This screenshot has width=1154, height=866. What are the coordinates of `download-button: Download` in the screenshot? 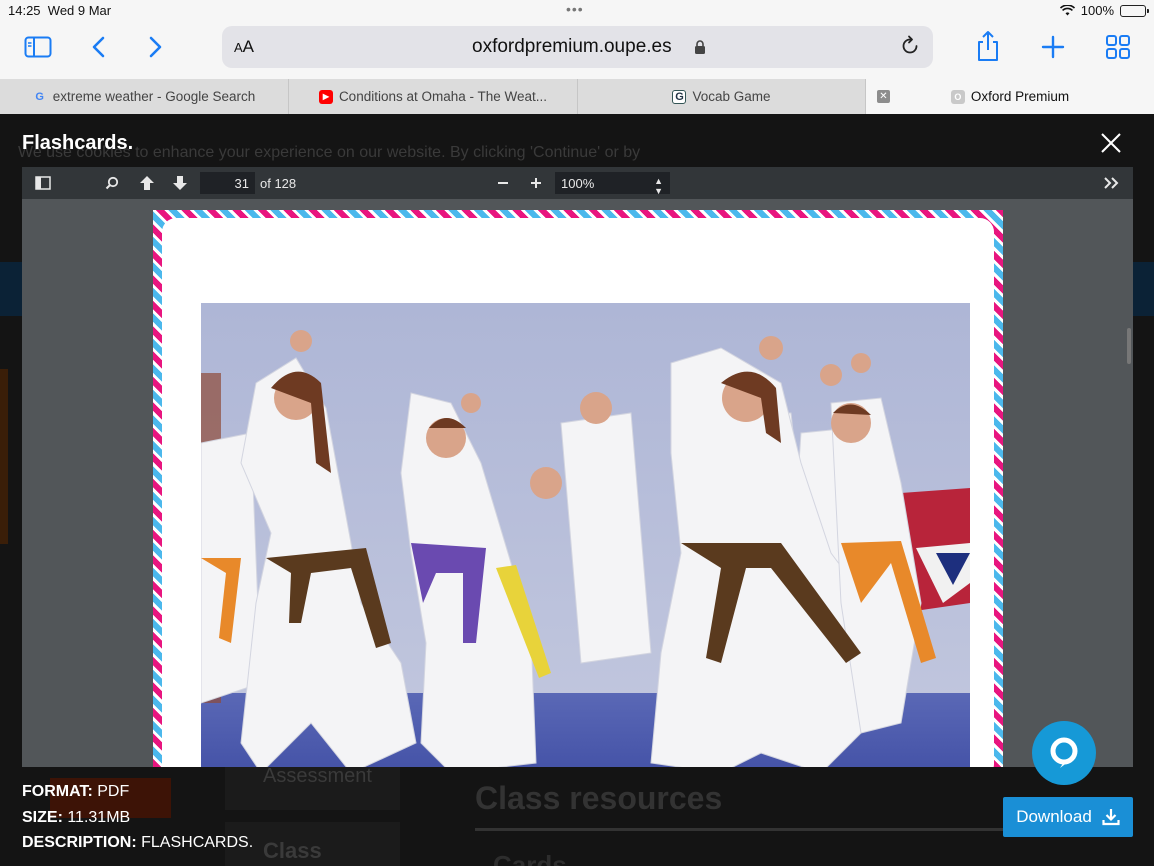 It's located at (1068, 817).